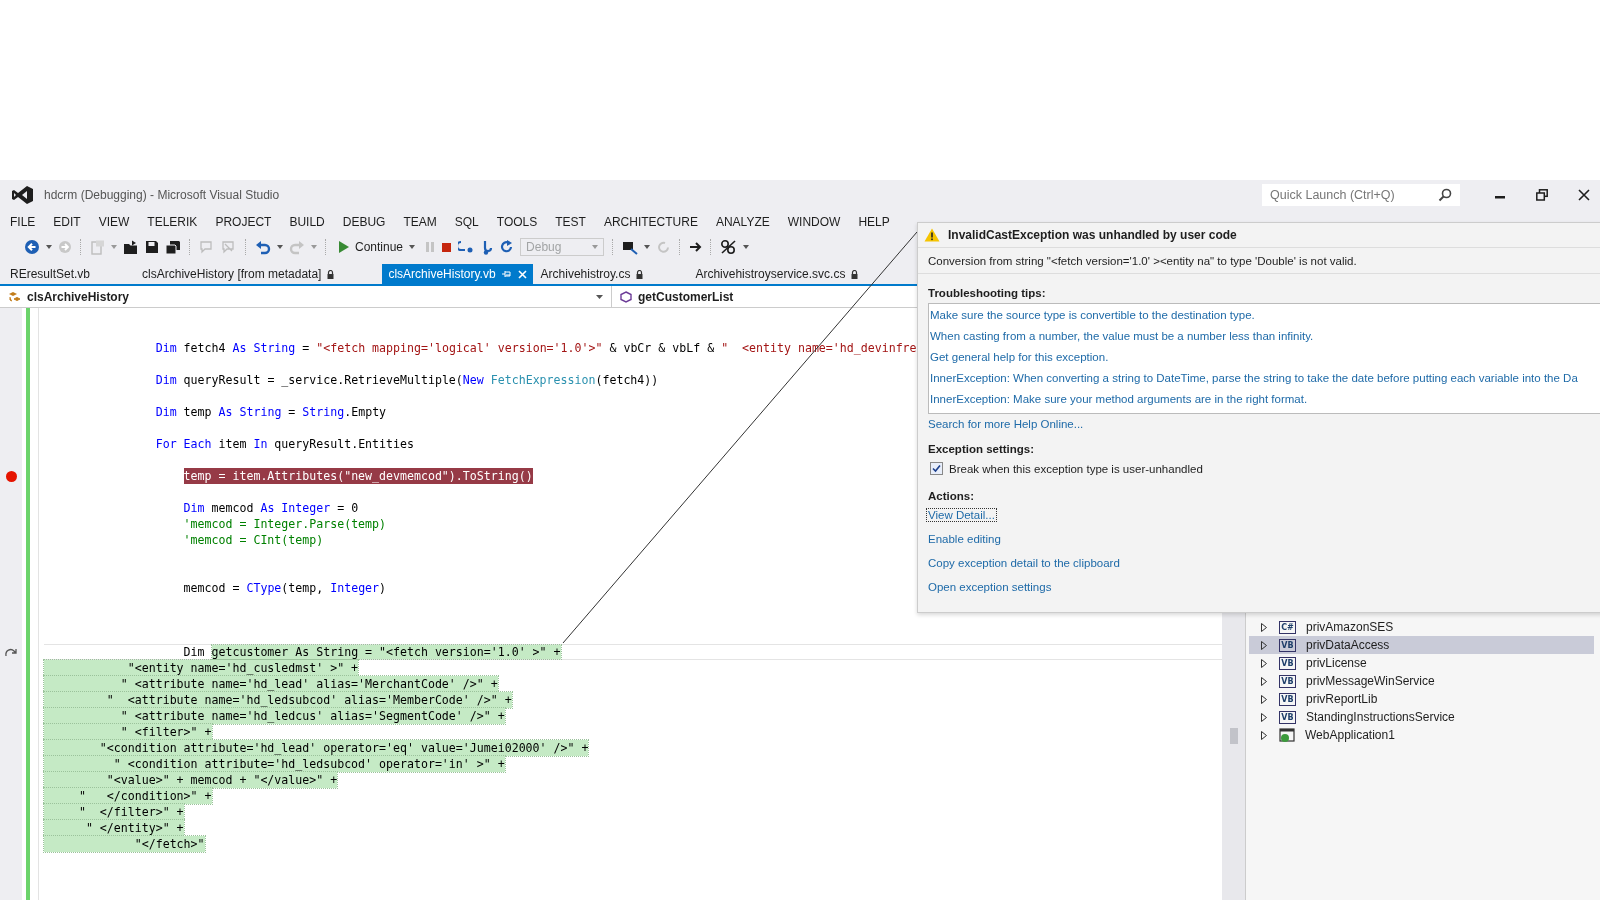 This screenshot has width=1600, height=900. Describe the element at coordinates (1259, 261) in the screenshot. I see `exception-message: Conversion from string "<fetch version='1.0' ><entity na" to type 'Double' is not valid.` at that location.